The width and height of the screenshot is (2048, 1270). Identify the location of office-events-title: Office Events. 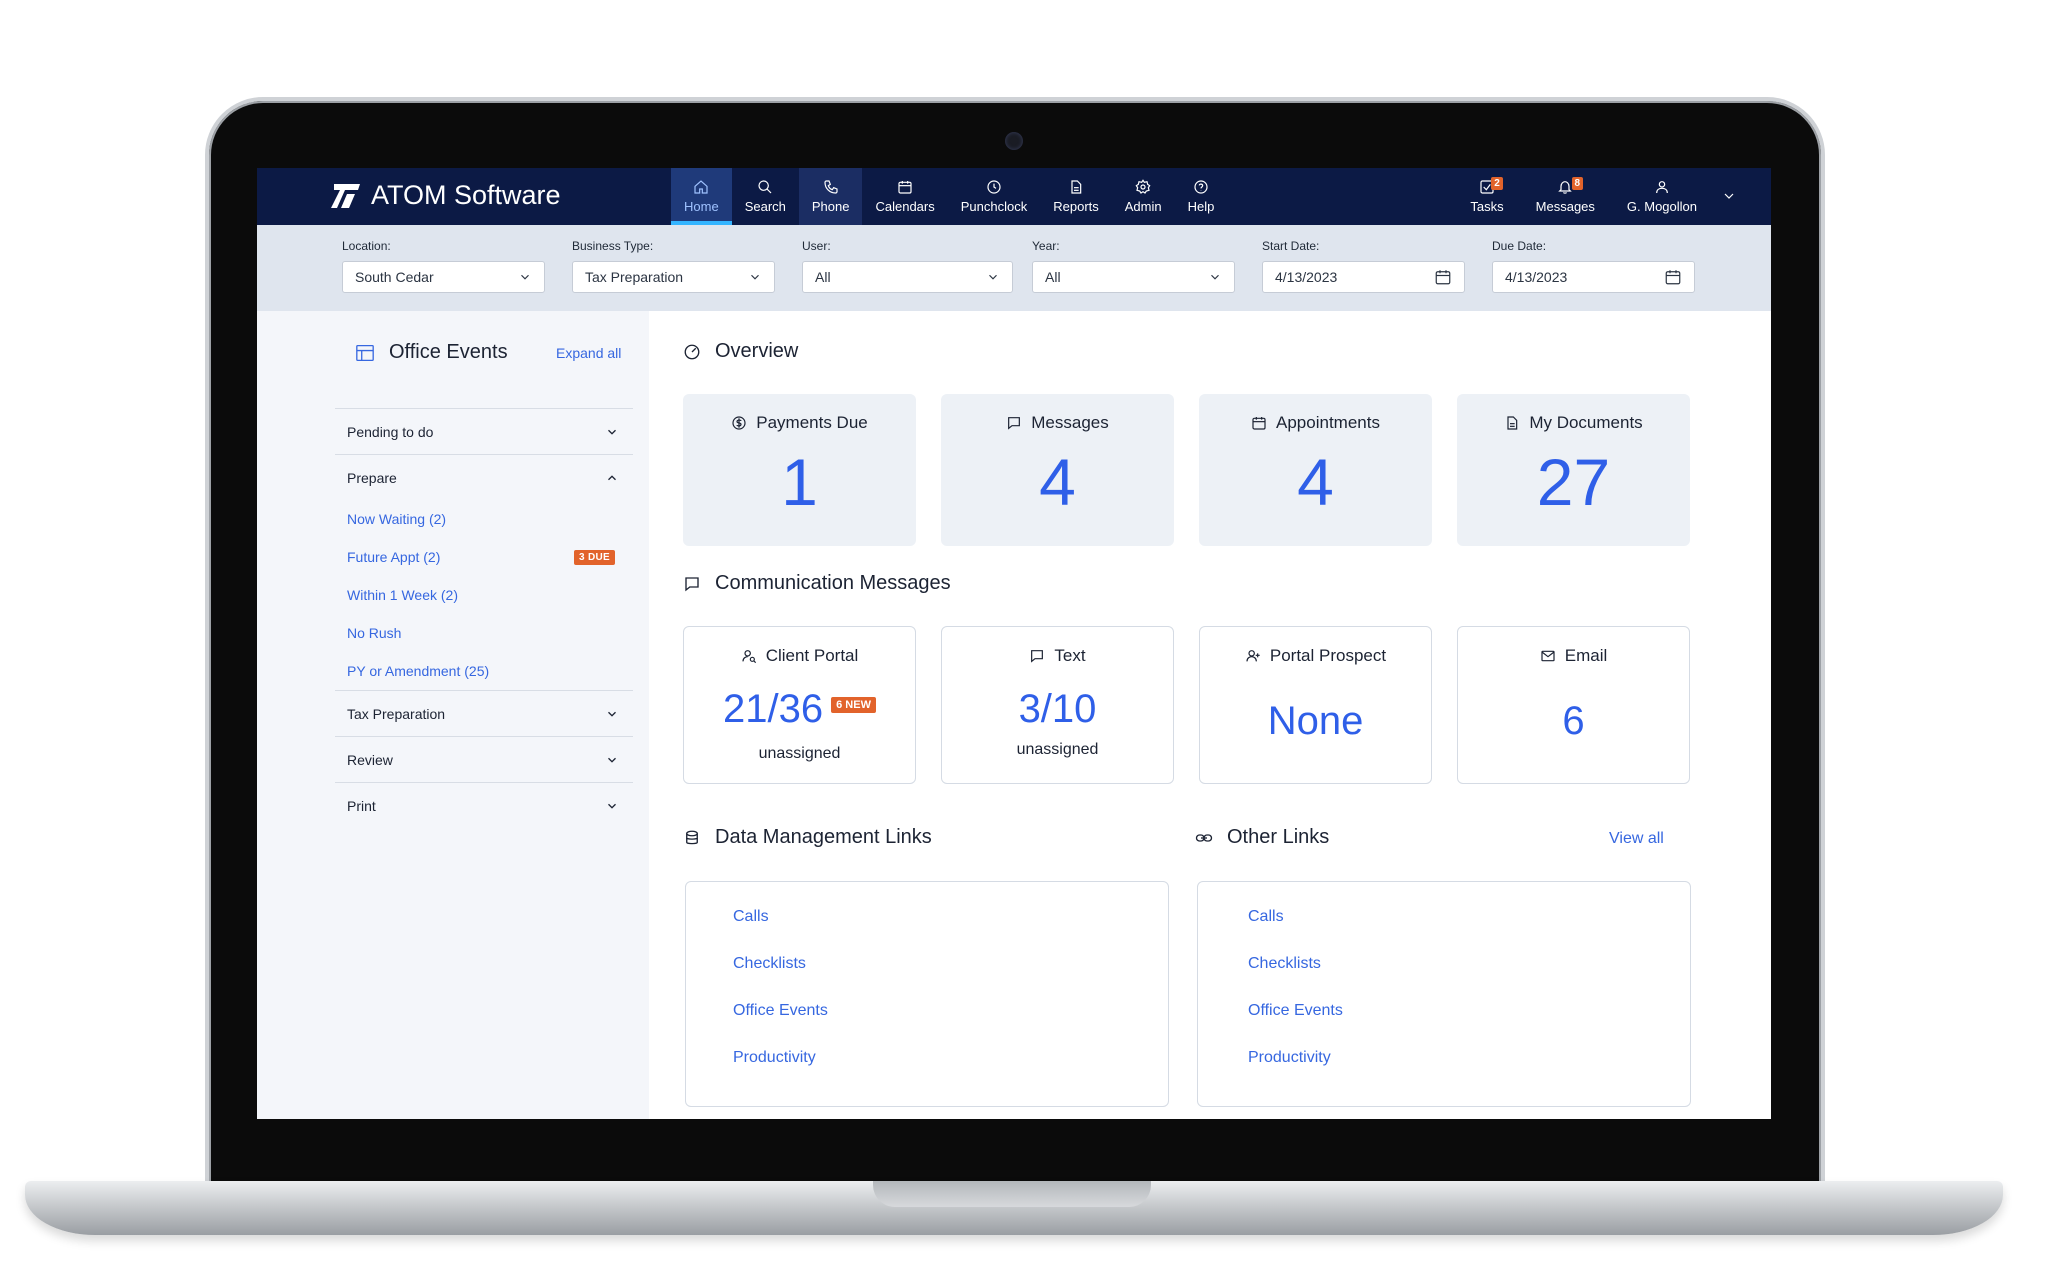
(448, 352).